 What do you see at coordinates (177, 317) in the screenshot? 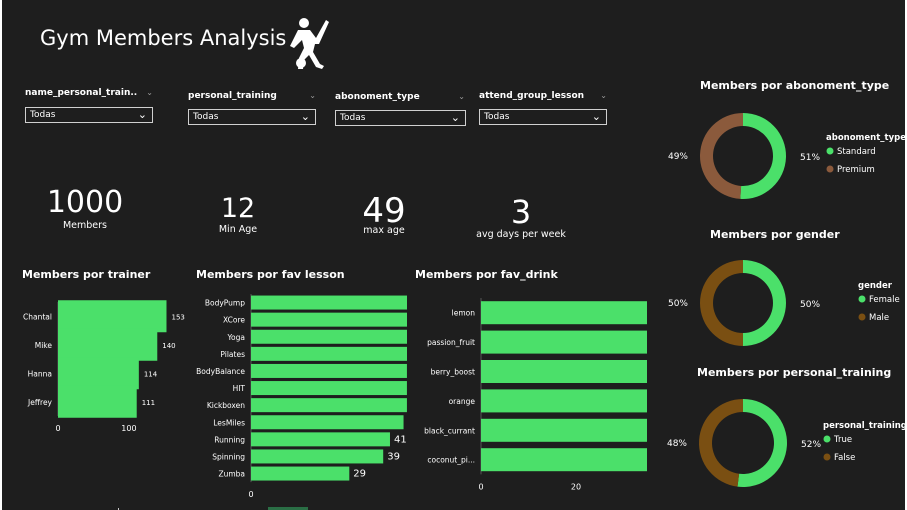
I see `data-label: 153` at bounding box center [177, 317].